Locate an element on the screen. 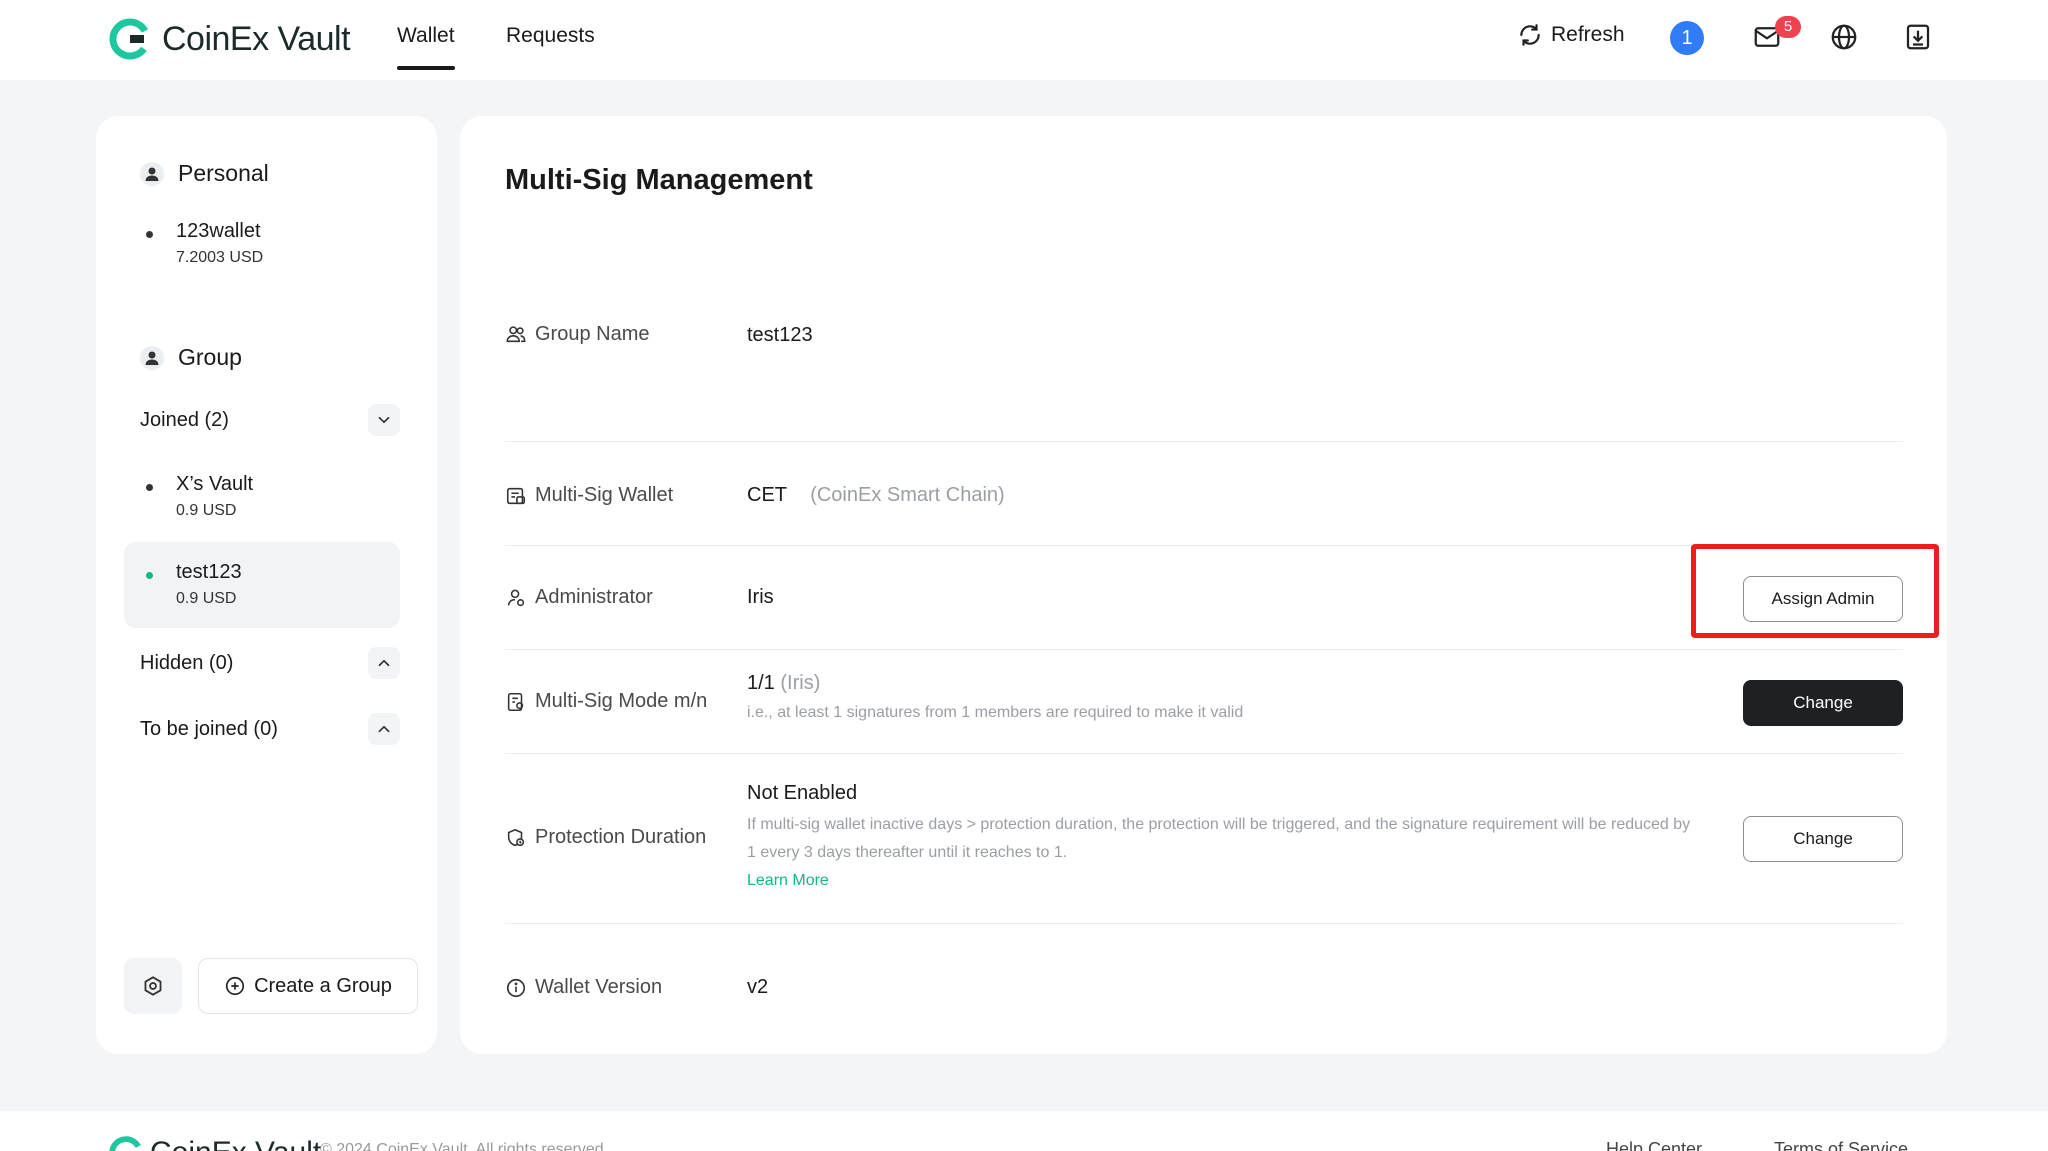 This screenshot has height=1151, width=2048. multisig-wallet-value: CET (CoinEx Smart Chain) is located at coordinates (876, 495).